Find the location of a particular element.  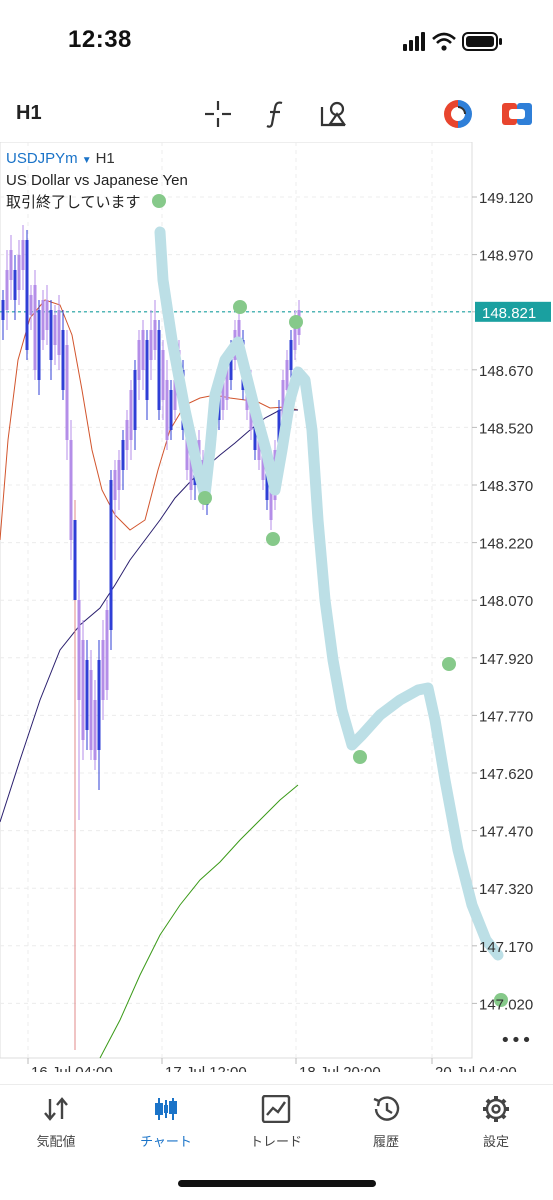

more-options-icon: ••• is located at coordinates (516, 1040).